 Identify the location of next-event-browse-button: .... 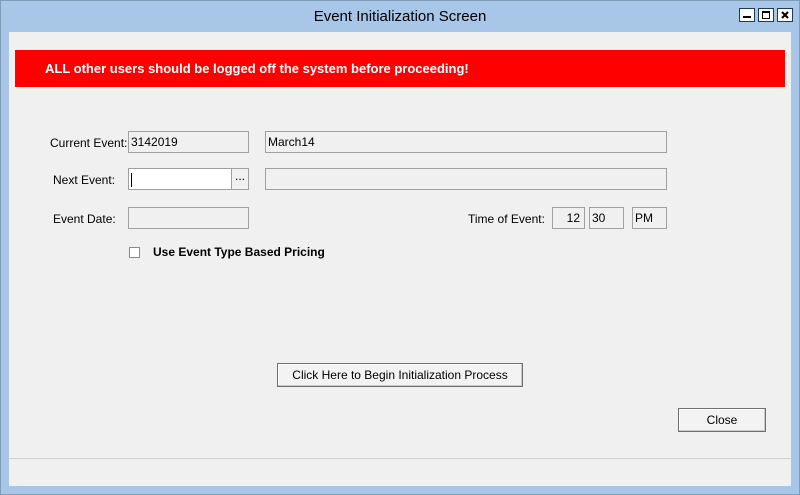
(240, 179).